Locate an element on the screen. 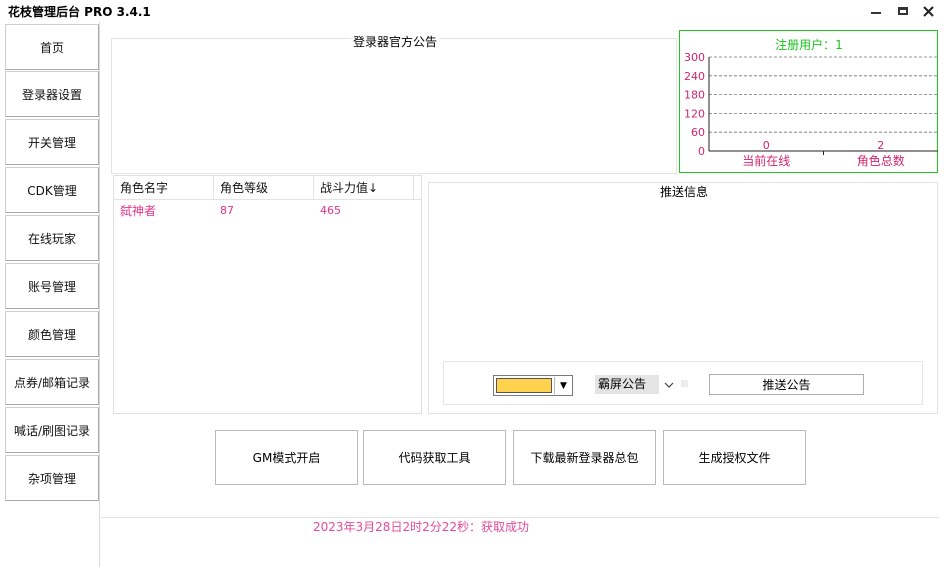 The height and width of the screenshot is (567, 944). color-swatch is located at coordinates (524, 385).